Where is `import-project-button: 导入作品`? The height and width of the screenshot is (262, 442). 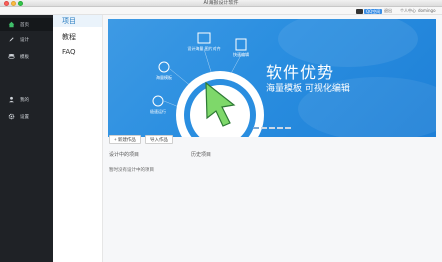 import-project-button: 导入作品 is located at coordinates (159, 139).